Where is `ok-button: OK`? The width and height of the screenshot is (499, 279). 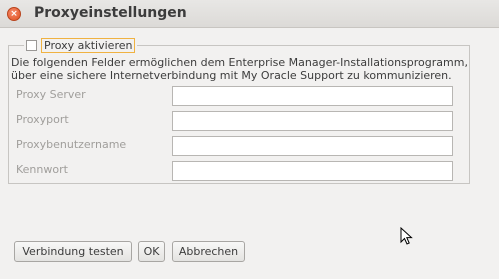
ok-button: OK is located at coordinates (151, 251).